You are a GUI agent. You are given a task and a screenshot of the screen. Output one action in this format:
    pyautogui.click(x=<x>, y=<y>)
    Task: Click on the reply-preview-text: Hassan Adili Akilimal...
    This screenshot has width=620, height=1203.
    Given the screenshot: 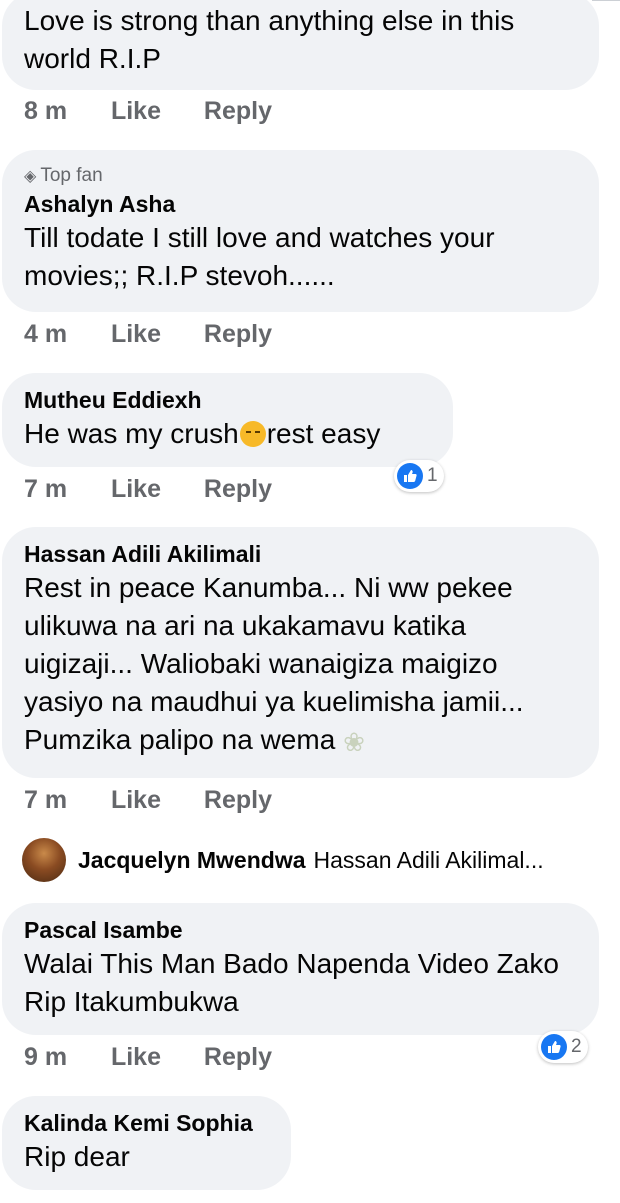 What is the action you would take?
    pyautogui.click(x=428, y=859)
    